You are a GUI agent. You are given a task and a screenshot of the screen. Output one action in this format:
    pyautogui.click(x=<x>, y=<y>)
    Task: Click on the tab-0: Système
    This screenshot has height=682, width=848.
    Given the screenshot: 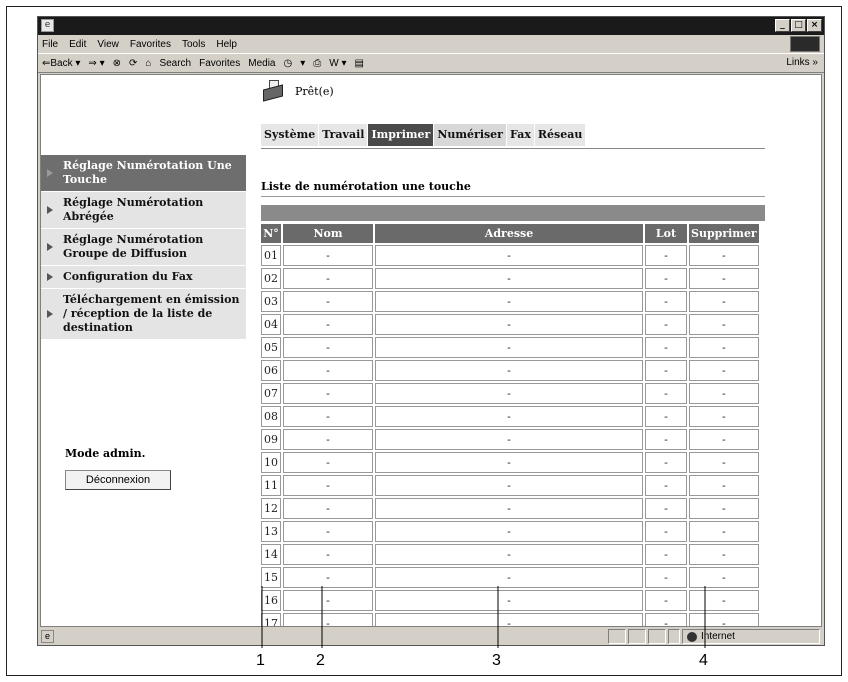 What is the action you would take?
    pyautogui.click(x=290, y=135)
    